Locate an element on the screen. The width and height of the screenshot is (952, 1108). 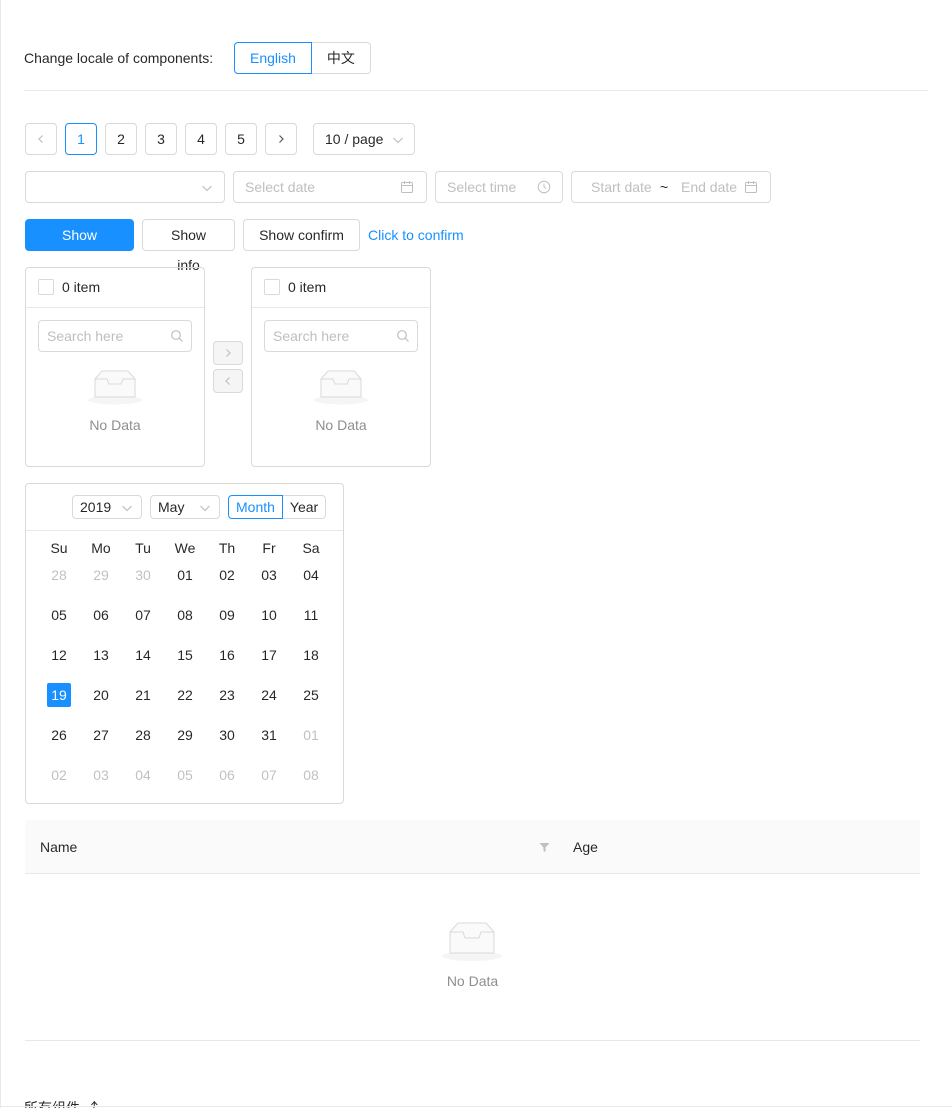
calendar-cell: 22 is located at coordinates (185, 700).